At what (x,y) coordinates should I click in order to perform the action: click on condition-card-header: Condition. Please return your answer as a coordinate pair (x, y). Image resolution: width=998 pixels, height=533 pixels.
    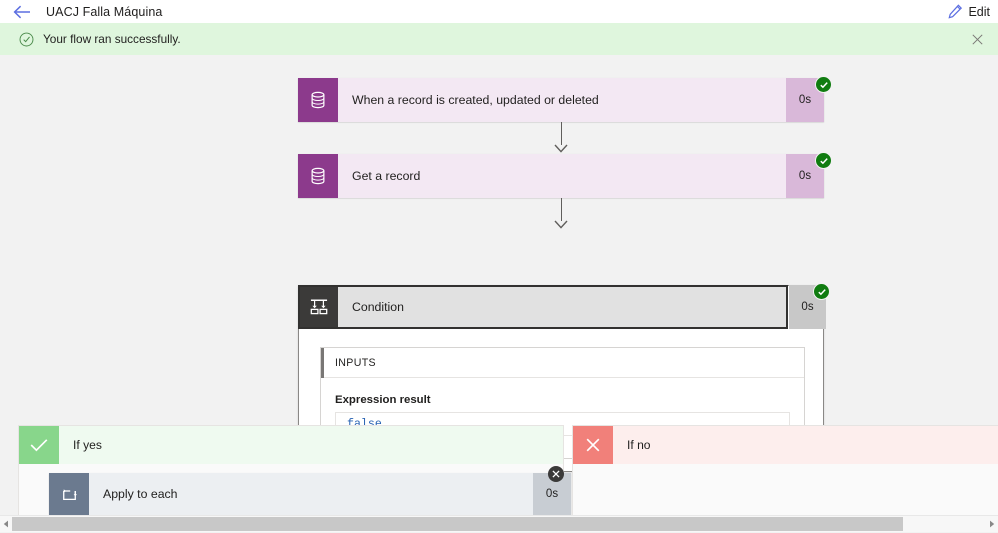
    Looking at the image, I should click on (543, 307).